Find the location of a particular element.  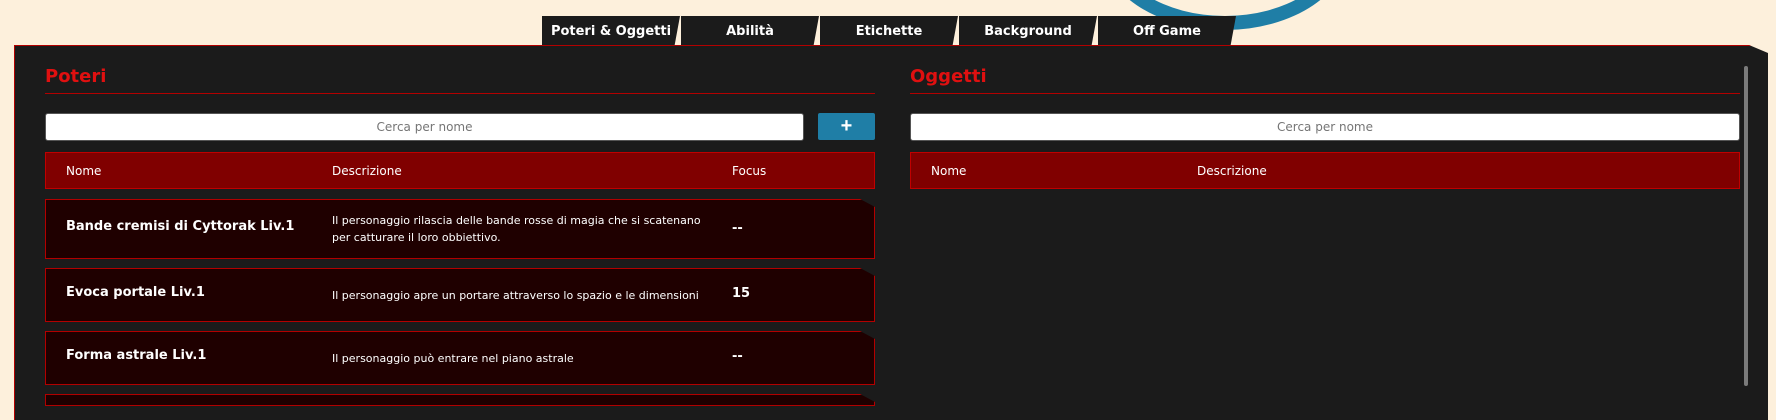

oggetti-search-row is located at coordinates (1325, 127).